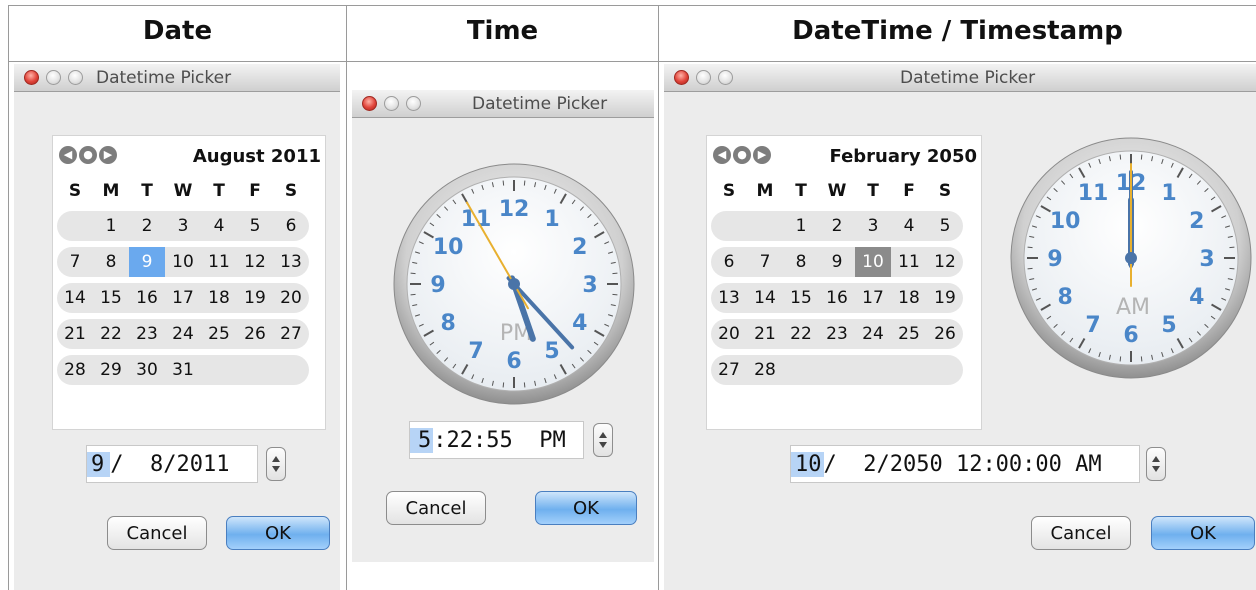  Describe the element at coordinates (276, 464) in the screenshot. I see `date-stepper` at that location.